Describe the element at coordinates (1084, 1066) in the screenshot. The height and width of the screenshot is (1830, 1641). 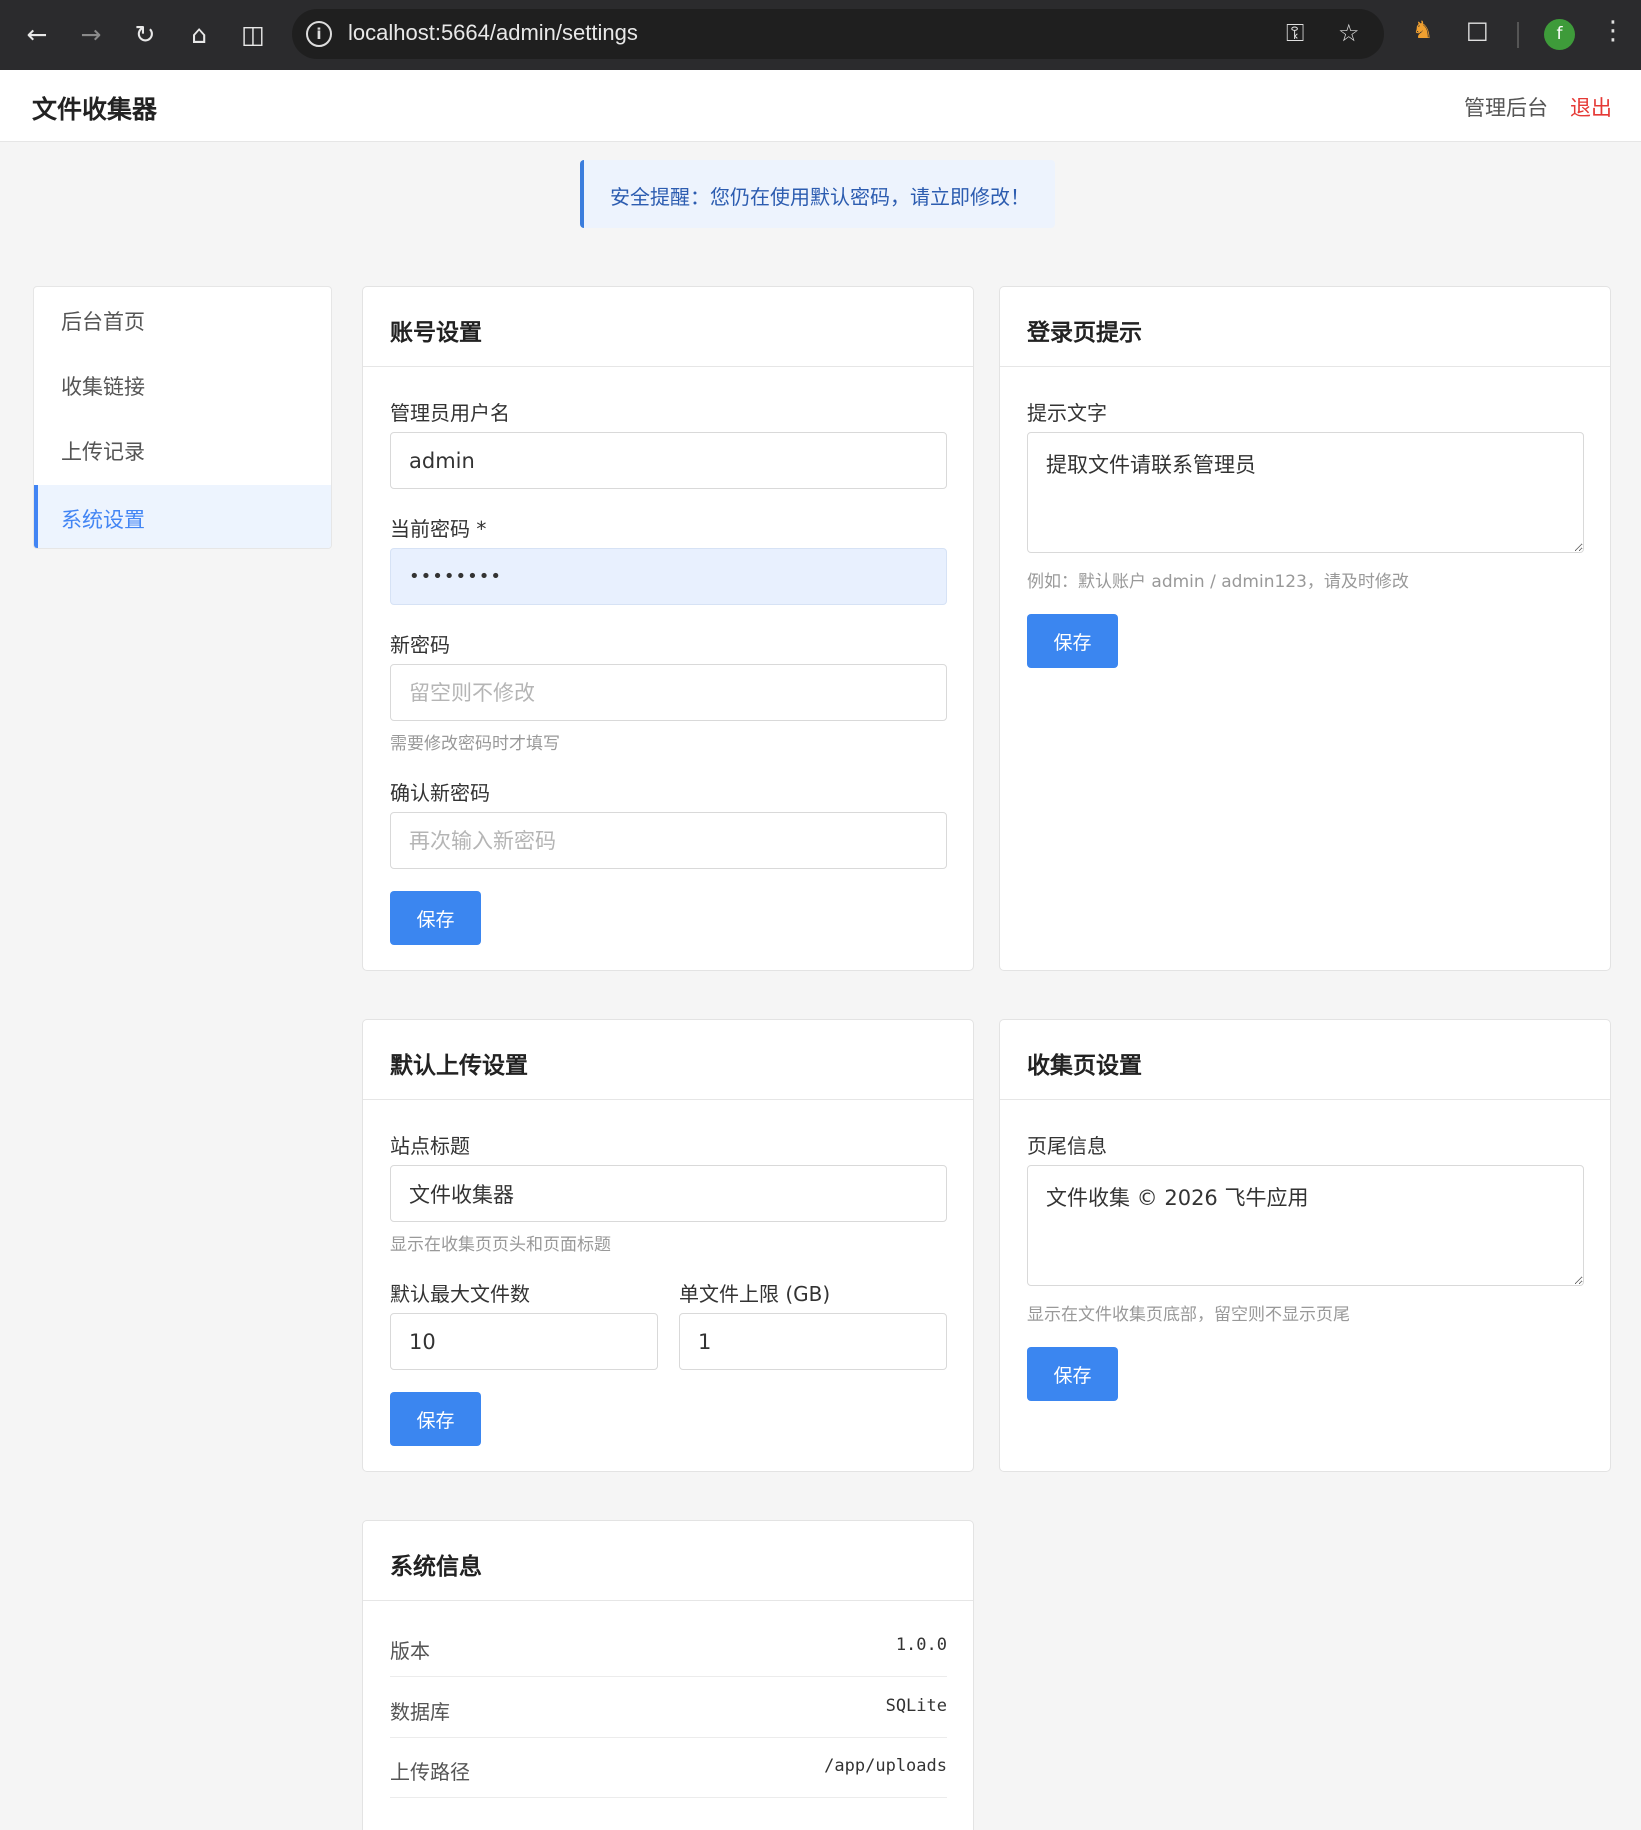
I see `card-title: 收集页设置` at that location.